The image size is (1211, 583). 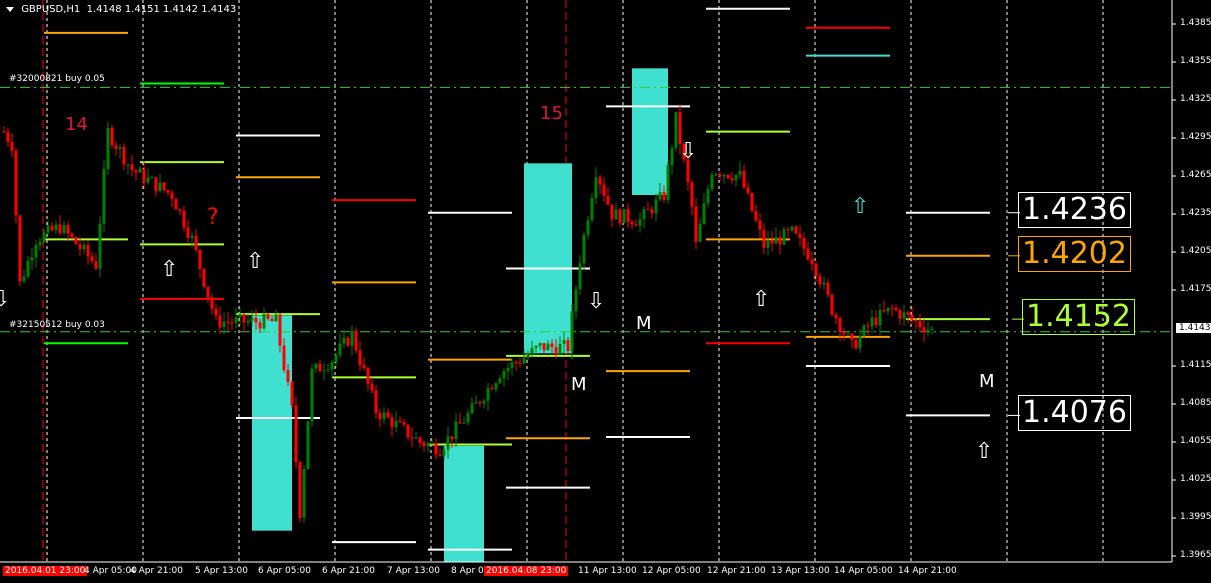 What do you see at coordinates (1074, 413) in the screenshot?
I see `level-label-support: 1.4076` at bounding box center [1074, 413].